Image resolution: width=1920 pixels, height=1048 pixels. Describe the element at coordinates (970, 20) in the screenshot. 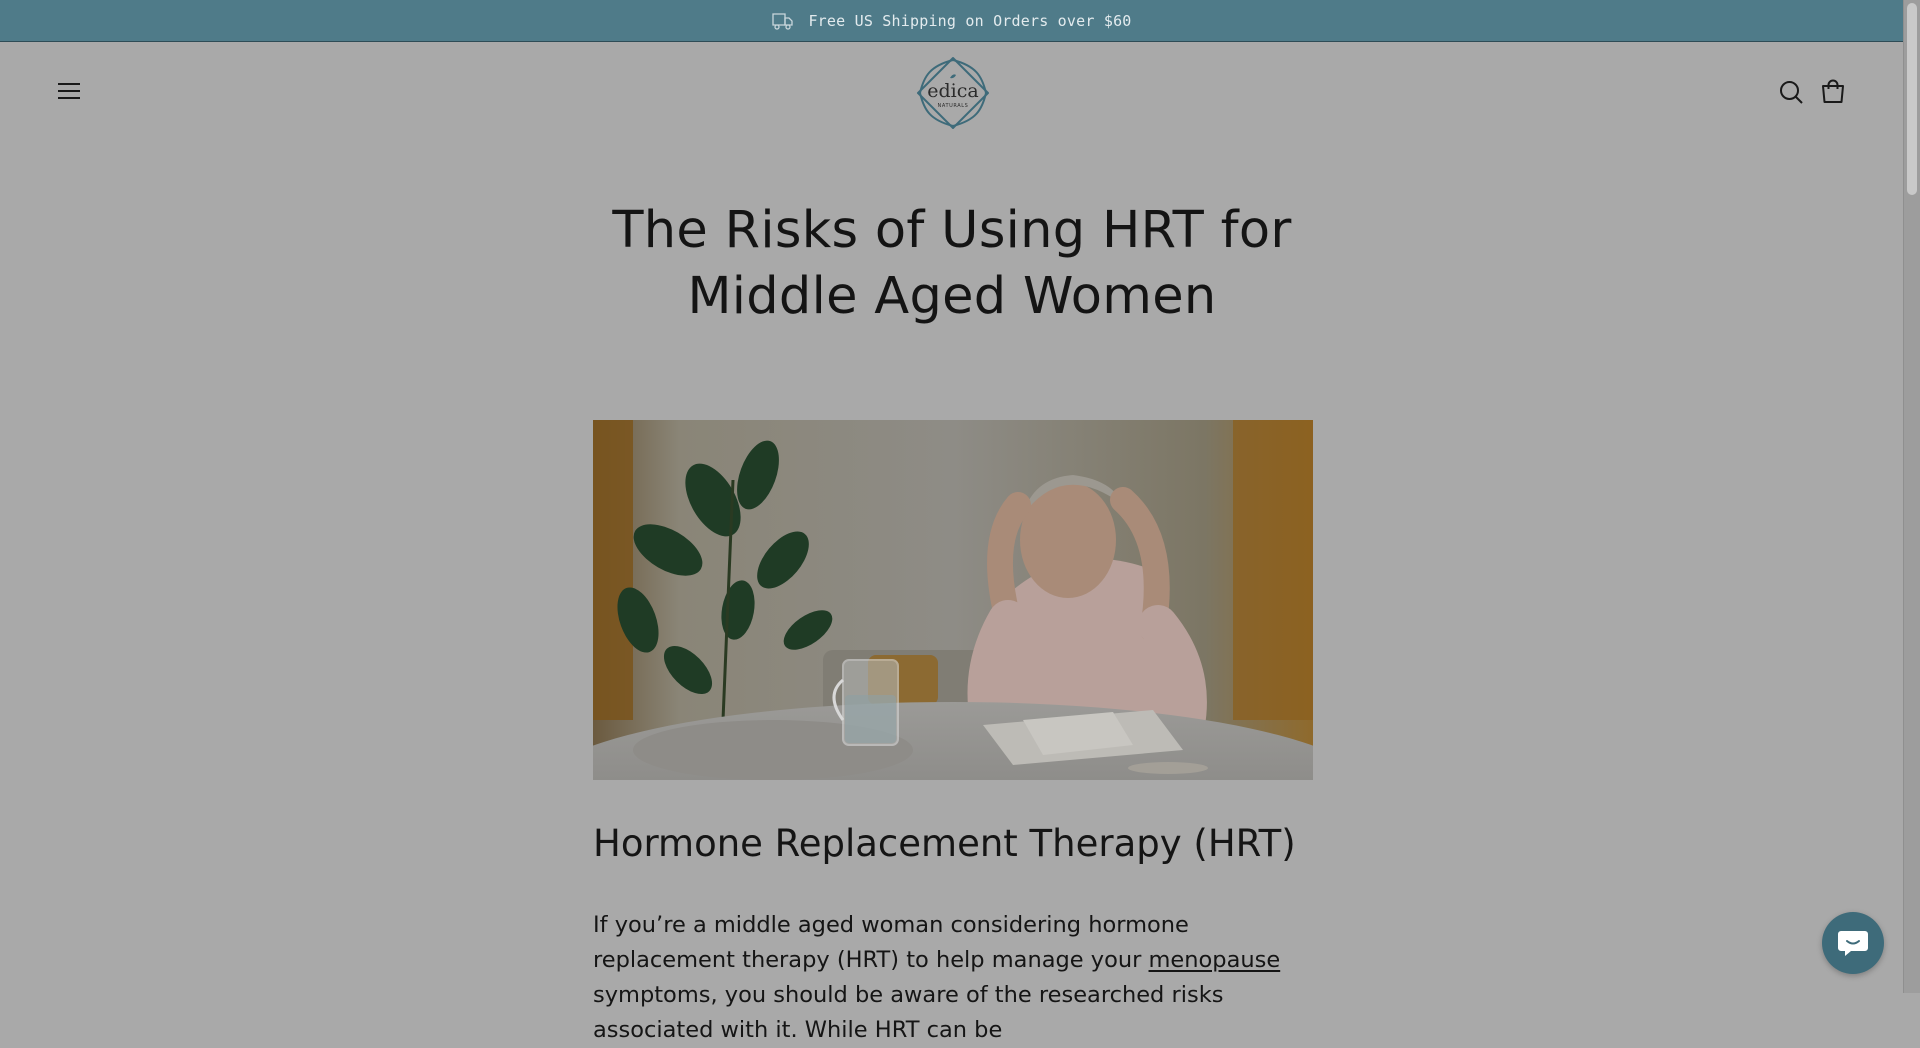

I see `announcement-text: Free US Shipping on Orders over $60` at that location.